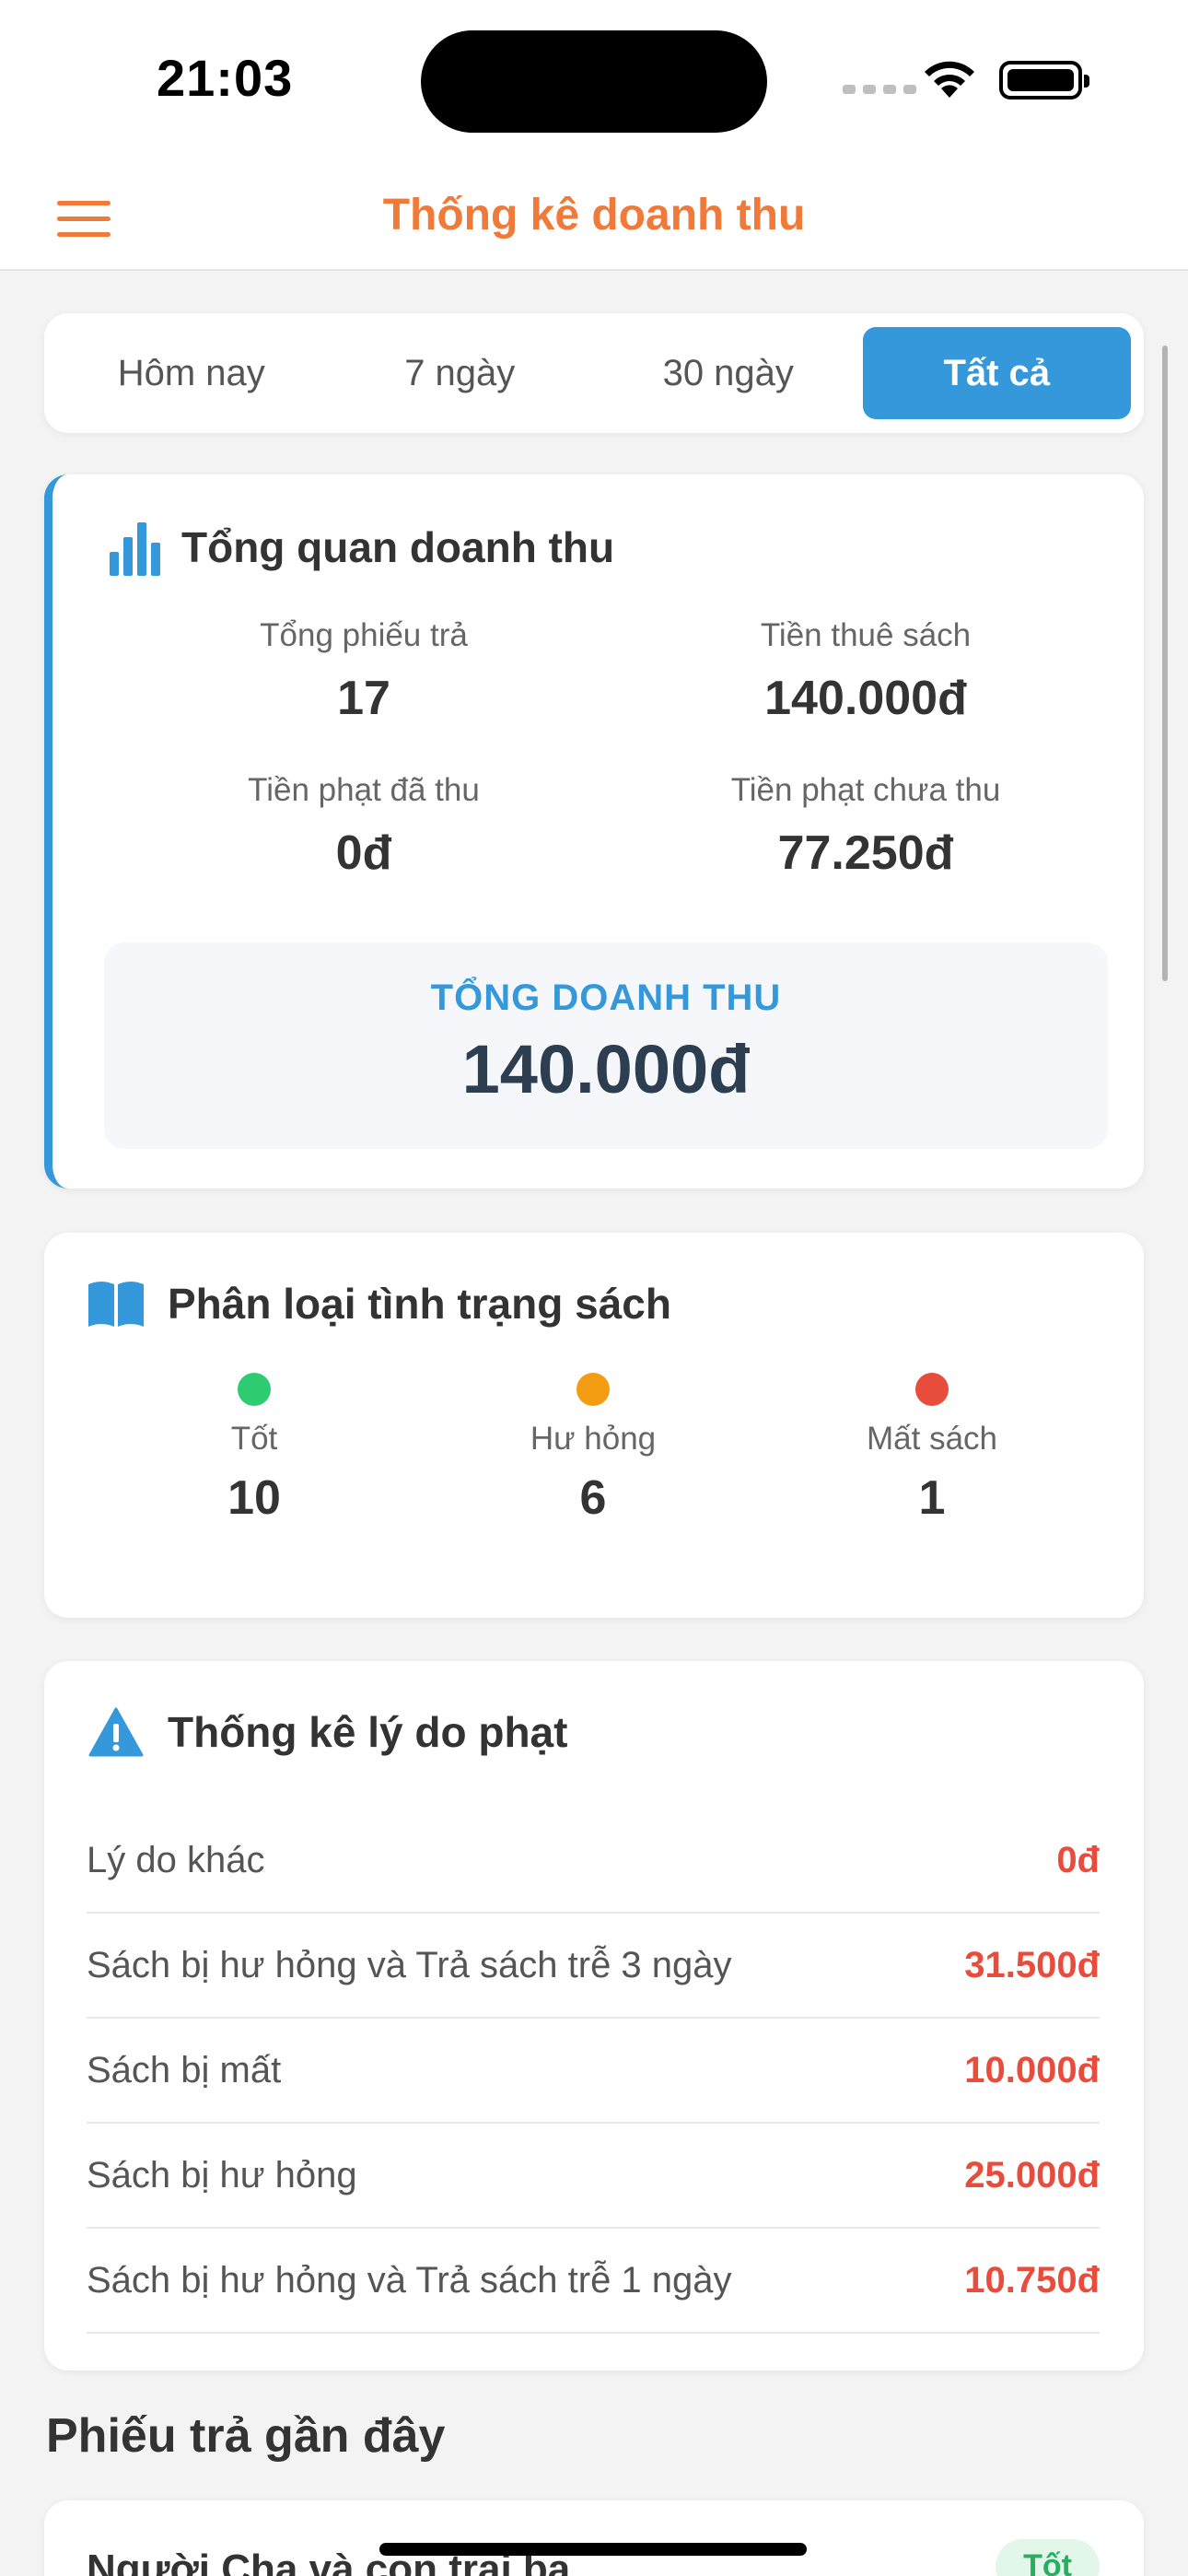 This screenshot has width=1188, height=2576. I want to click on app-header: Thống kê doanh thu, so click(594, 214).